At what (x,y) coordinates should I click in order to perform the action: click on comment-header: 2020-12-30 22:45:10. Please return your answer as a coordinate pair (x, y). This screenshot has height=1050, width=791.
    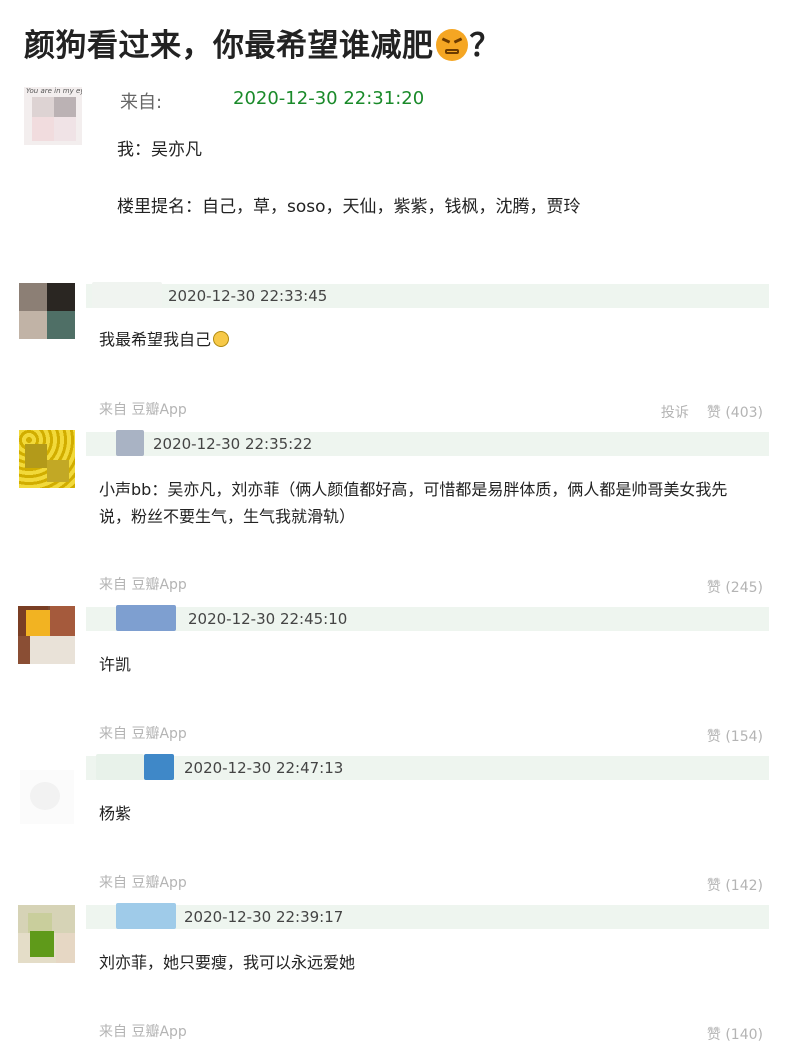
    Looking at the image, I should click on (427, 618).